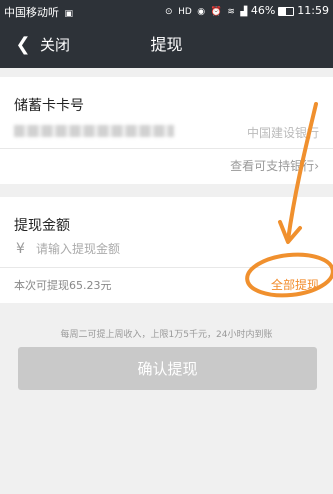 Image resolution: width=333 pixels, height=494 pixels. What do you see at coordinates (216, 12) in the screenshot?
I see `alarm-icon: ⏰` at bounding box center [216, 12].